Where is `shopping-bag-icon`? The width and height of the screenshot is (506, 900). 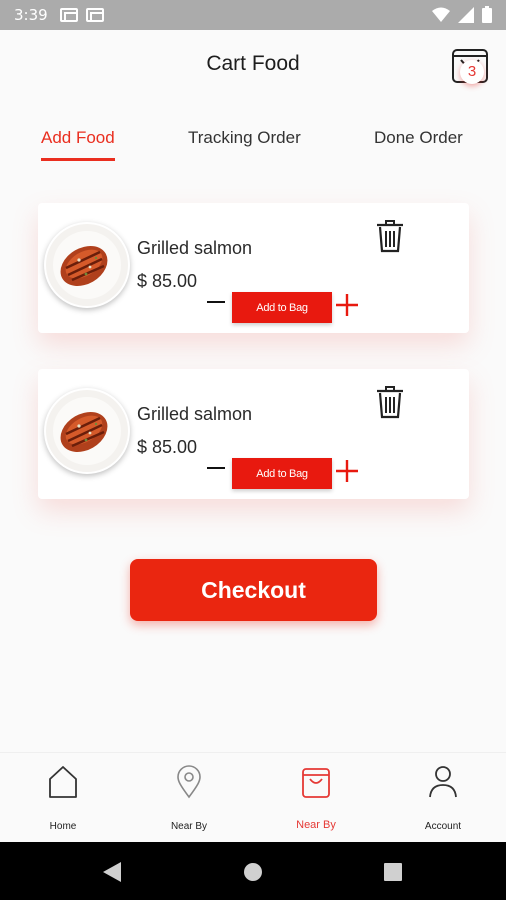 shopping-bag-icon is located at coordinates (316, 783).